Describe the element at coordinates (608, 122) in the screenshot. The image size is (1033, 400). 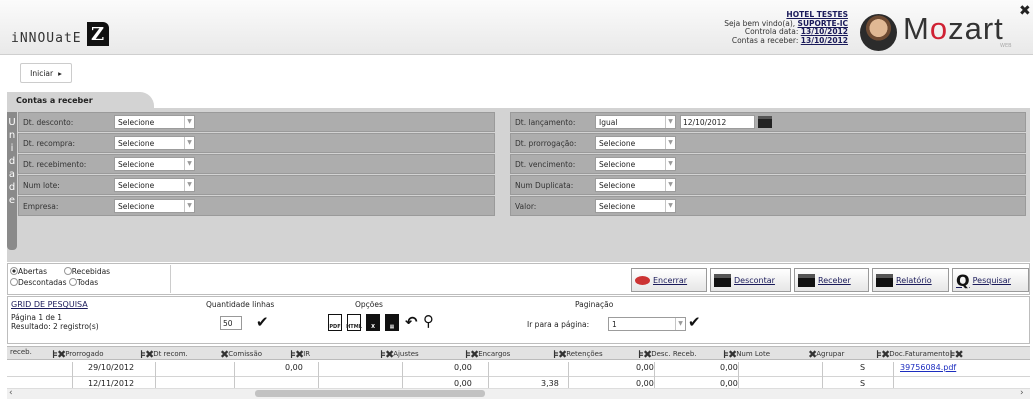
I see `select-value: Igual` at that location.